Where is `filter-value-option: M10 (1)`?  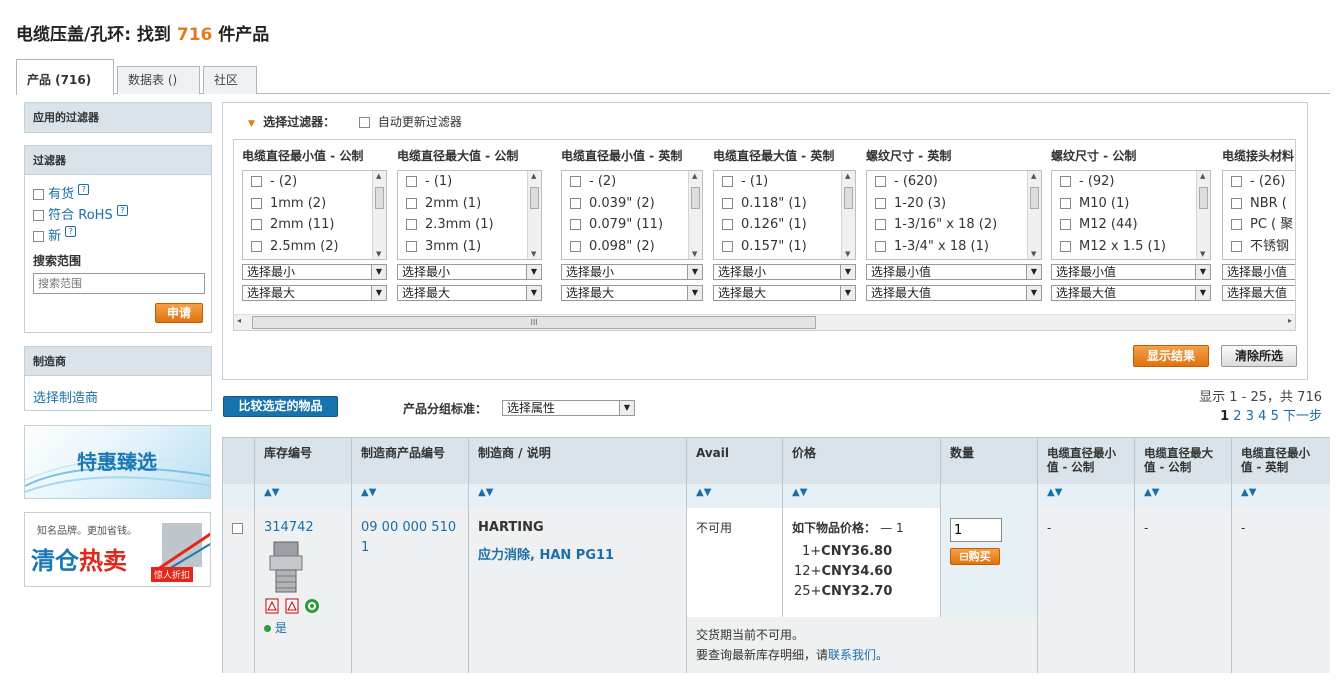 filter-value-option: M10 (1) is located at coordinates (1131, 204).